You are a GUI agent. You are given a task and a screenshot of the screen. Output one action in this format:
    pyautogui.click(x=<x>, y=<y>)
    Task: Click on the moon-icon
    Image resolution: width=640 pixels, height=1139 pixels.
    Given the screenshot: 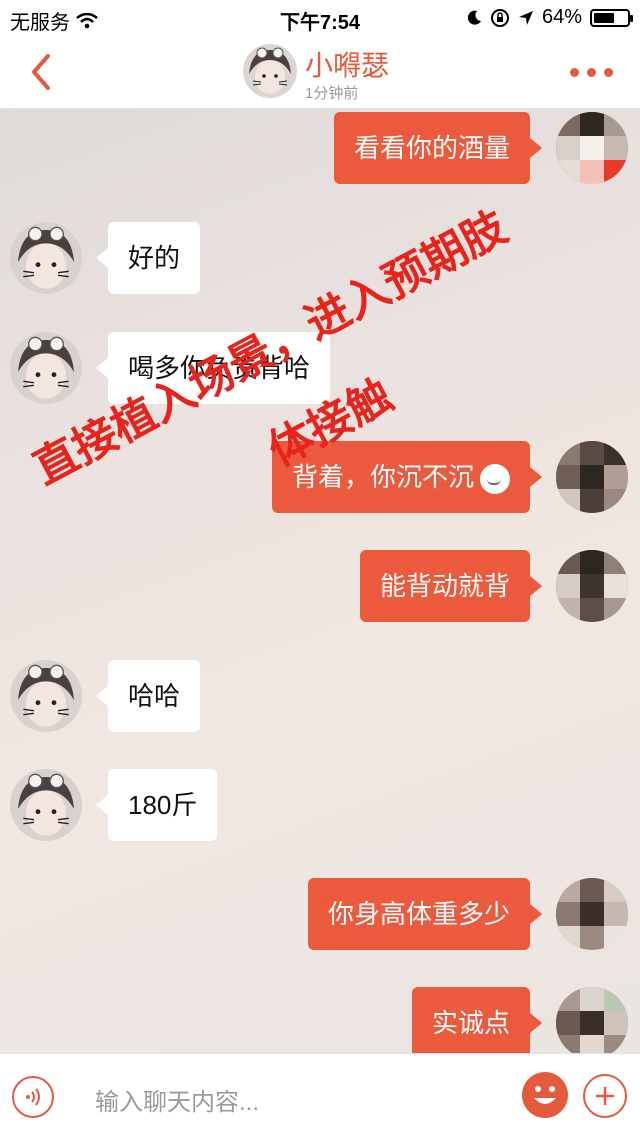 What is the action you would take?
    pyautogui.click(x=474, y=17)
    